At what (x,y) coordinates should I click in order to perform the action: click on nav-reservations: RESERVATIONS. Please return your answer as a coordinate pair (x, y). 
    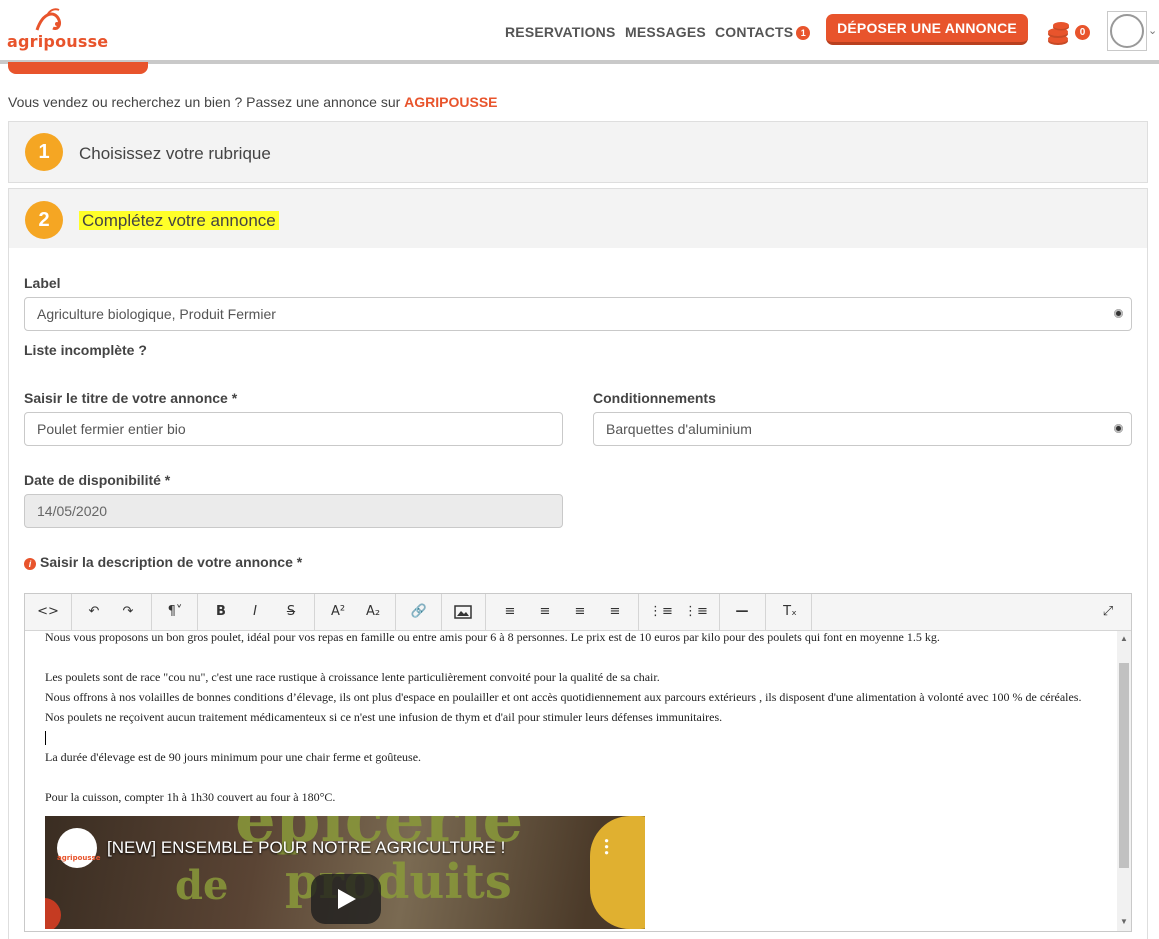
    Looking at the image, I should click on (560, 32).